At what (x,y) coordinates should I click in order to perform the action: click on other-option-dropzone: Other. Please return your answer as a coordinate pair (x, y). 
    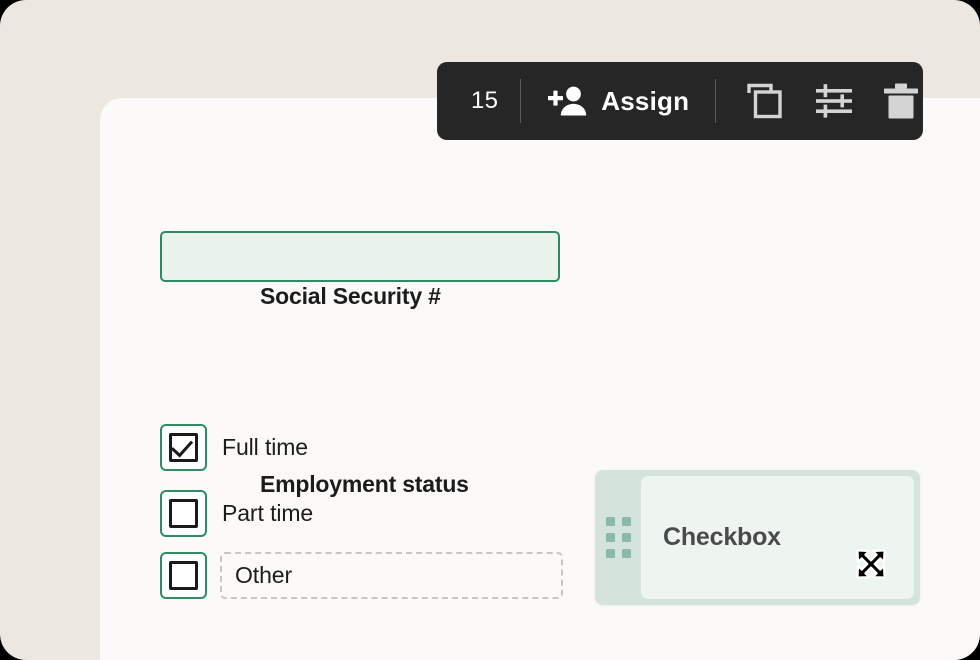
    Looking at the image, I should click on (391, 575).